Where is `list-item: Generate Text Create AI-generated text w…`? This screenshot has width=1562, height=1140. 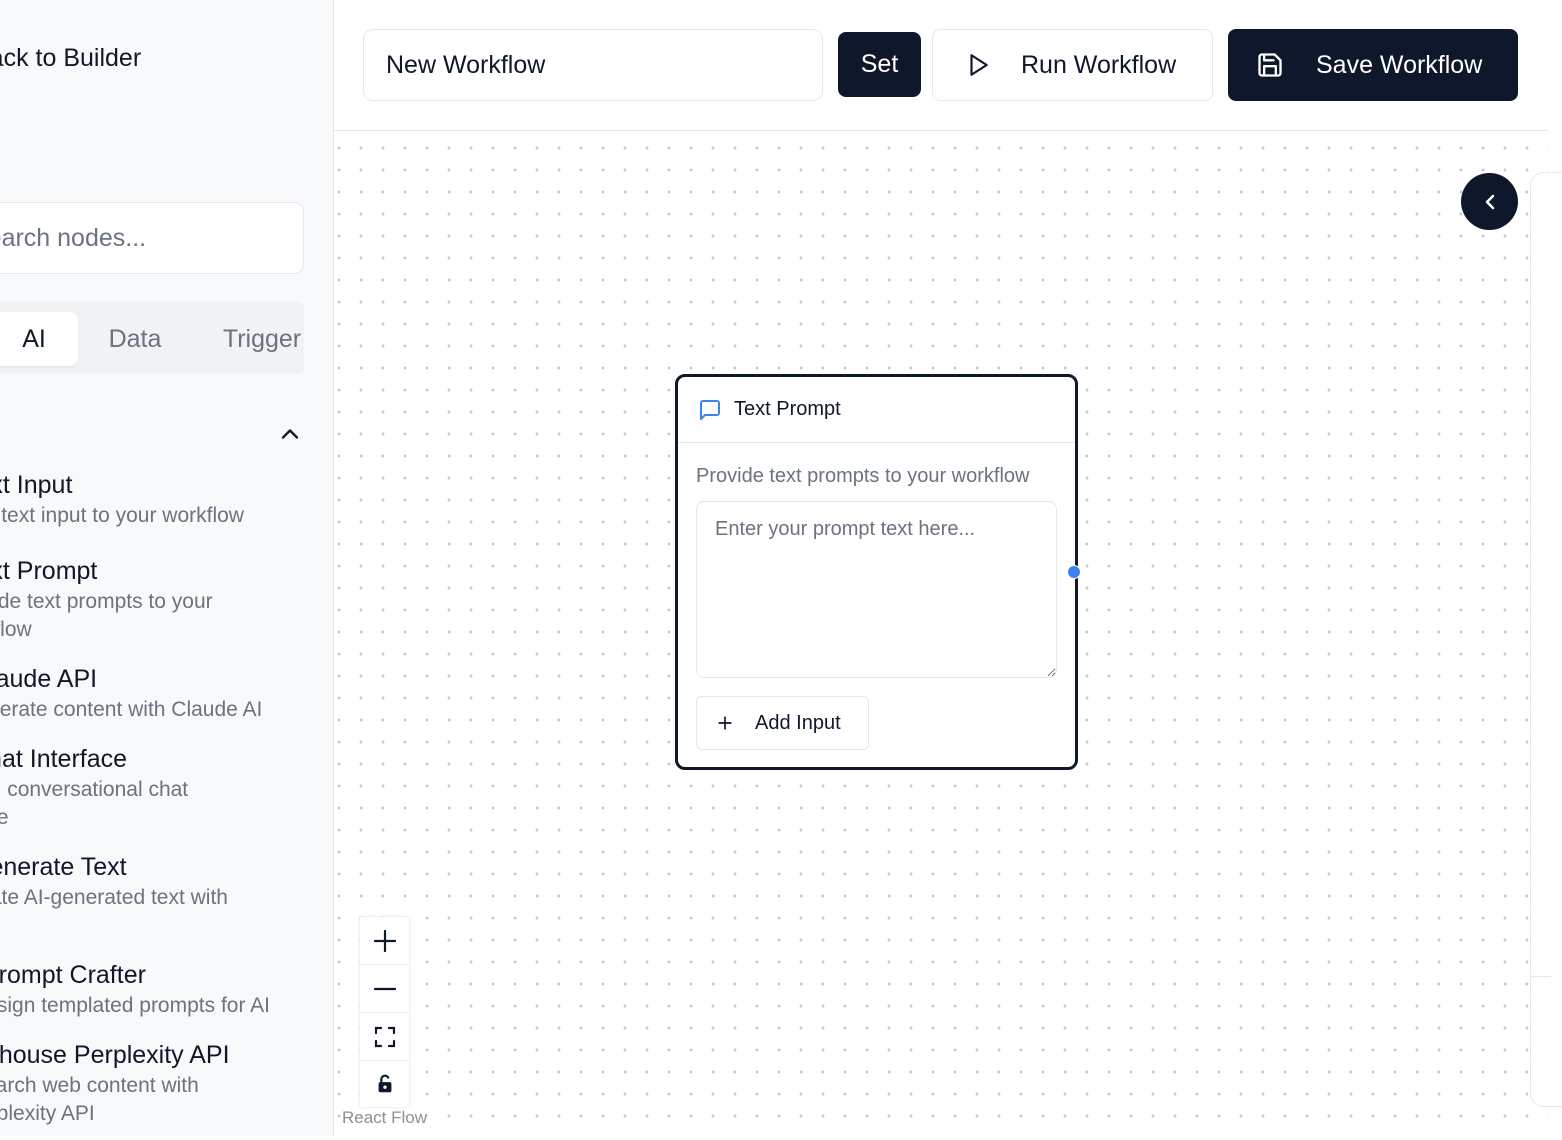 list-item: Generate Text Create AI-generated text w… is located at coordinates (145, 896).